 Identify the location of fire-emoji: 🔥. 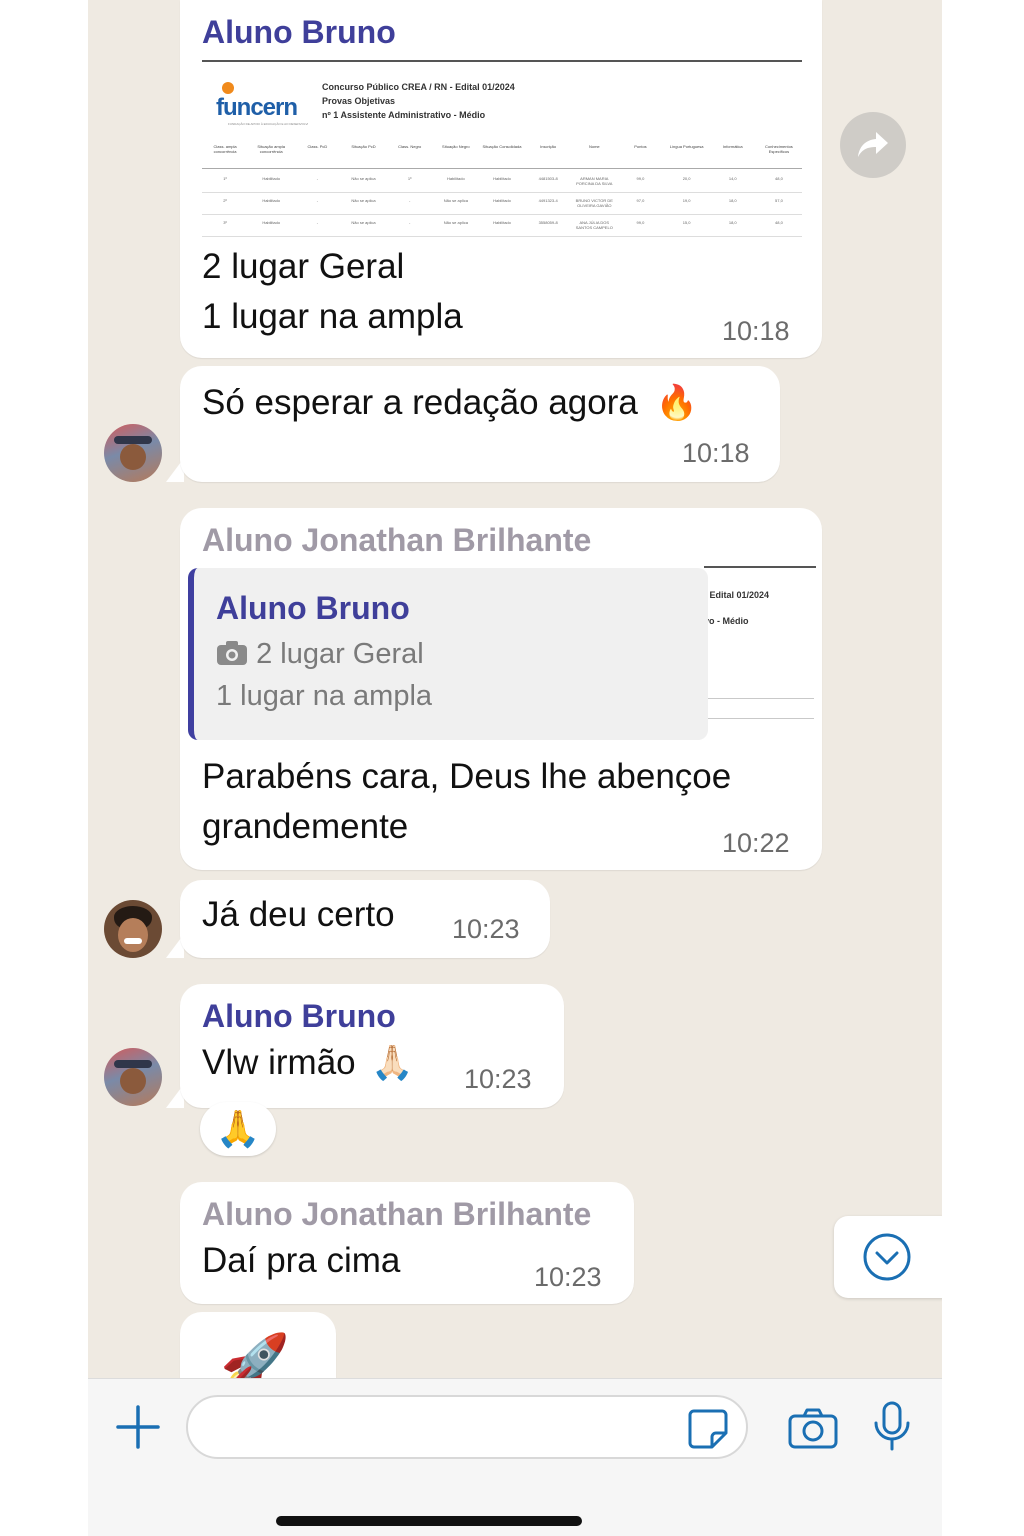
(676, 403).